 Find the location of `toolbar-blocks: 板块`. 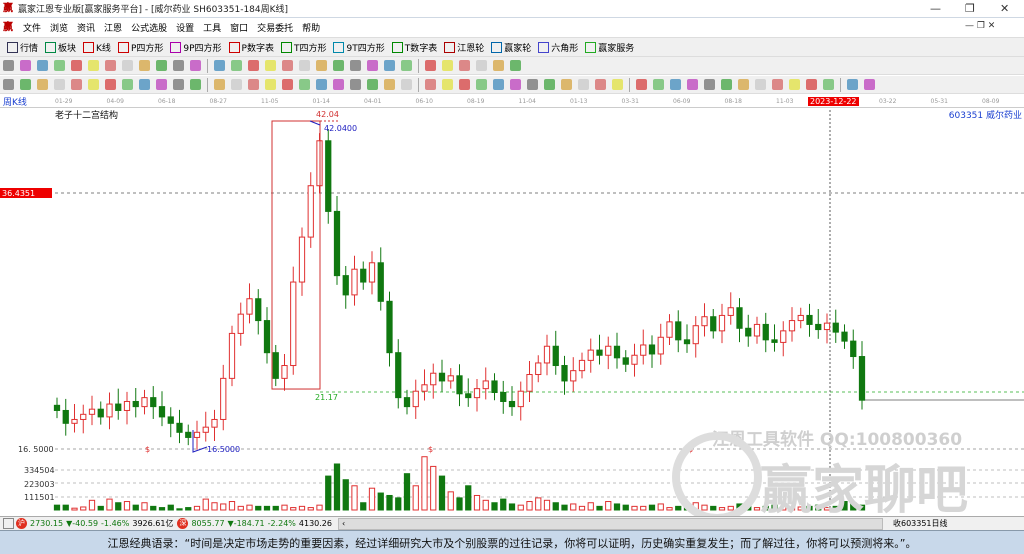

toolbar-blocks: 板块 is located at coordinates (60, 47).